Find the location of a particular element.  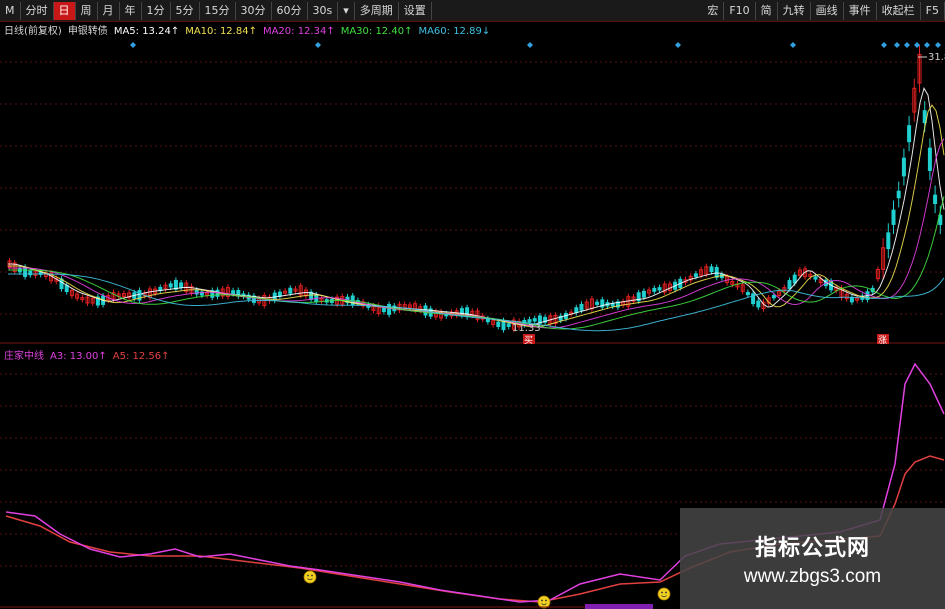

tool-button-0: 宏 is located at coordinates (713, 10).